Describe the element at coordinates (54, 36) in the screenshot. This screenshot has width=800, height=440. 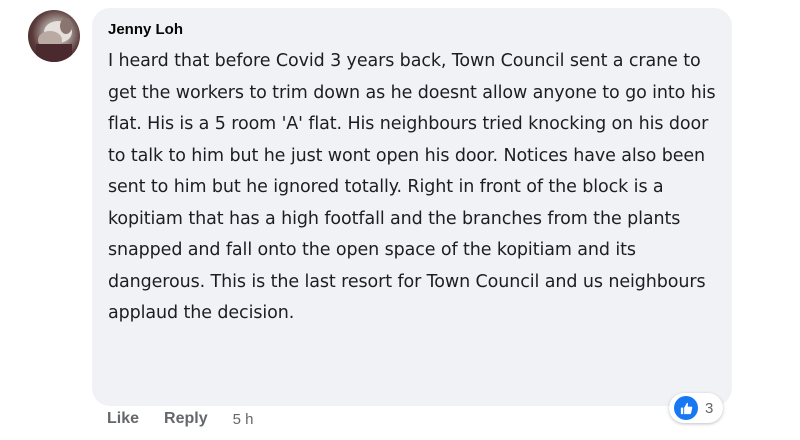
I see `avatar` at that location.